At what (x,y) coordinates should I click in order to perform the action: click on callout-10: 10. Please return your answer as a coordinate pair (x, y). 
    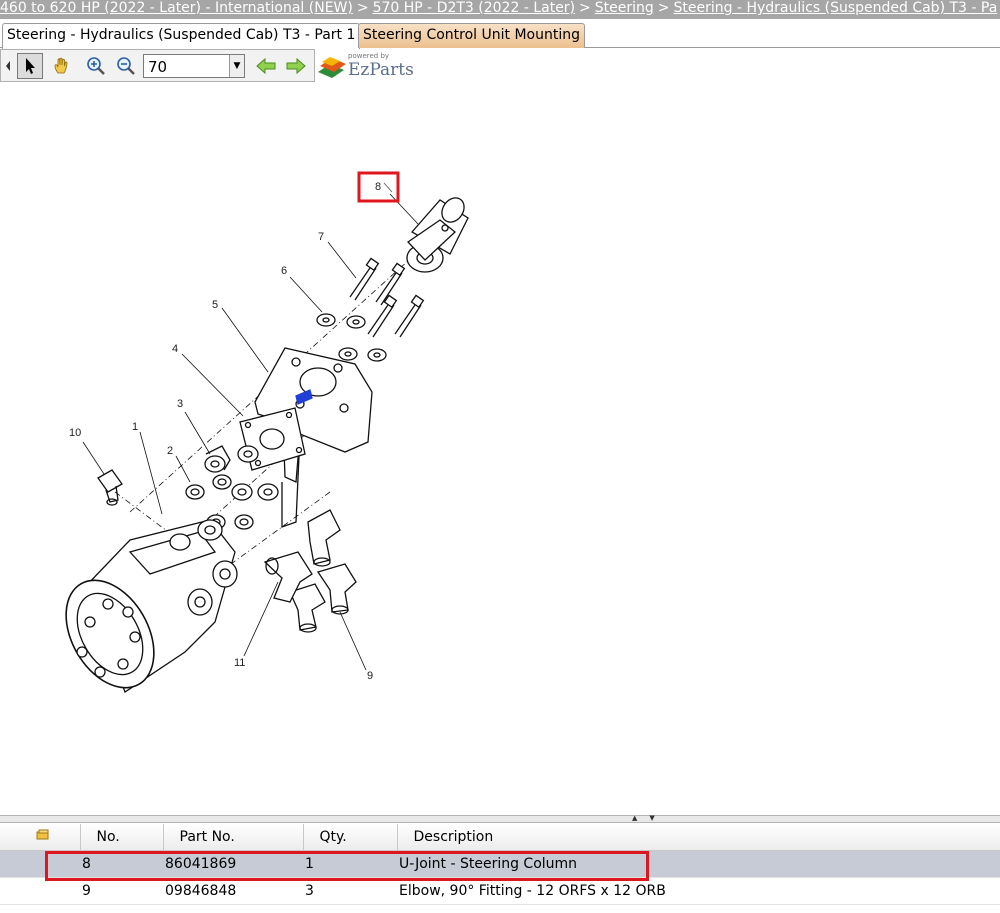
    Looking at the image, I should click on (75, 433).